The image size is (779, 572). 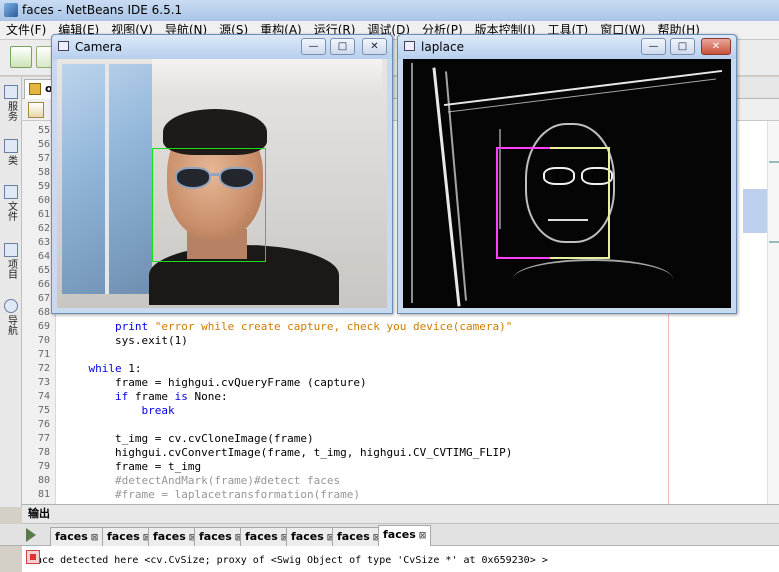 I want to click on line-number: 76, so click(x=43, y=424).